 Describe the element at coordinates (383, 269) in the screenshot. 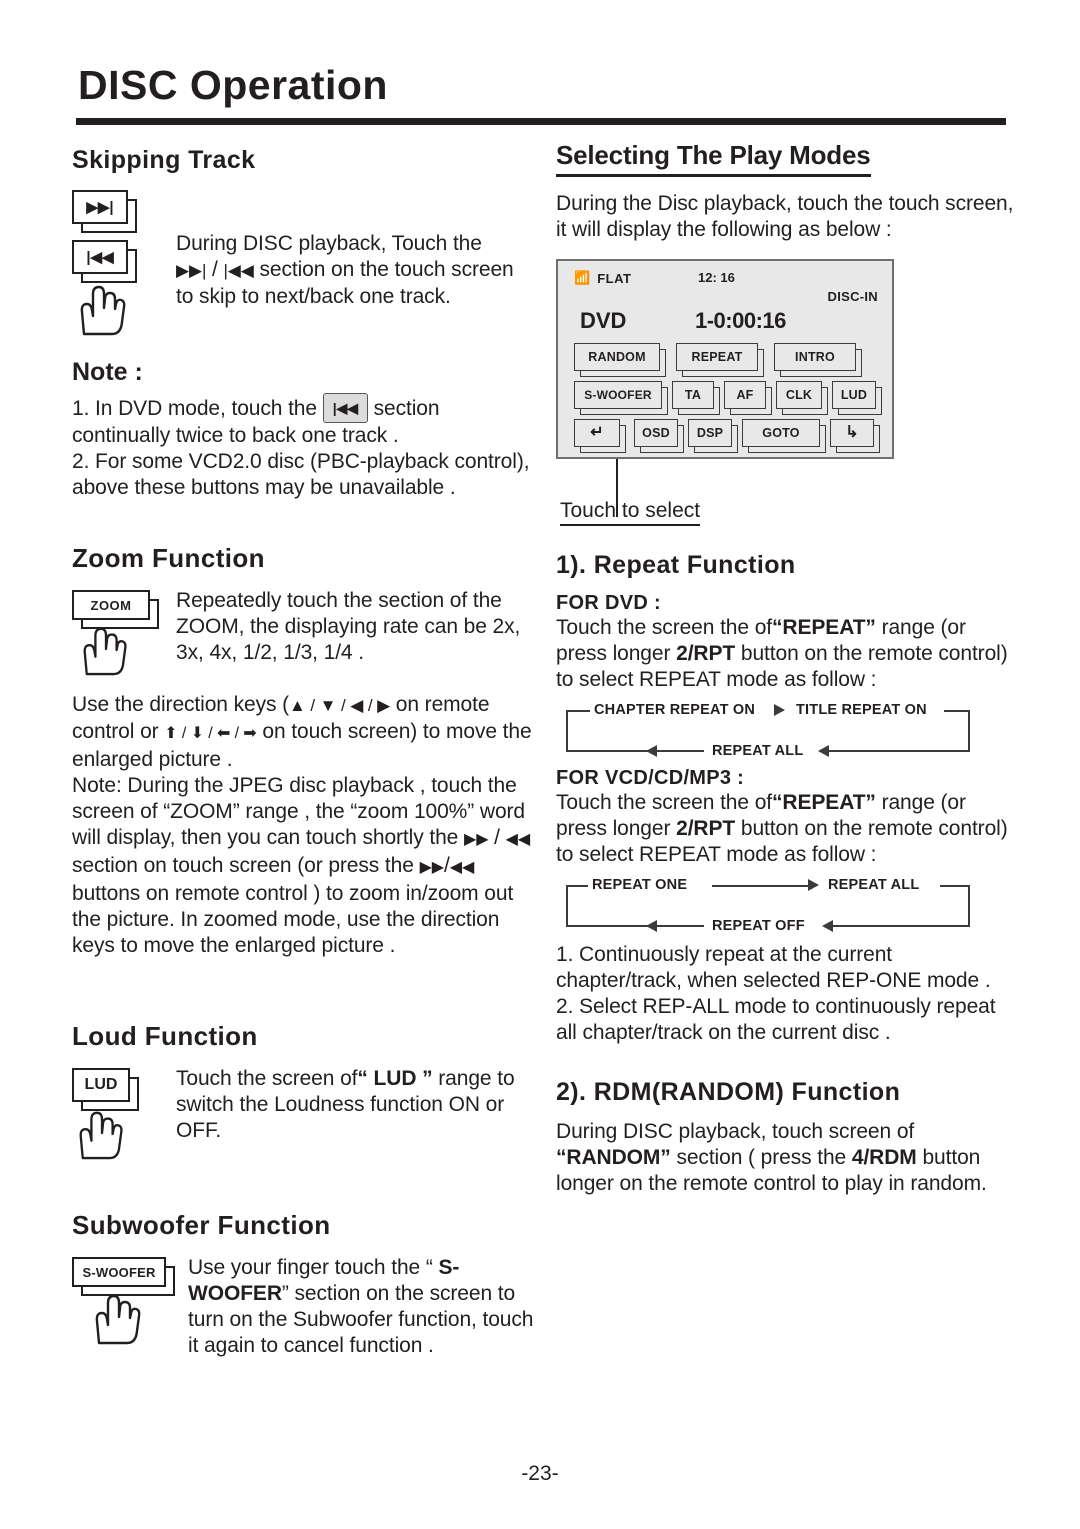

I see `skipping-line2: section on the touch screen` at that location.